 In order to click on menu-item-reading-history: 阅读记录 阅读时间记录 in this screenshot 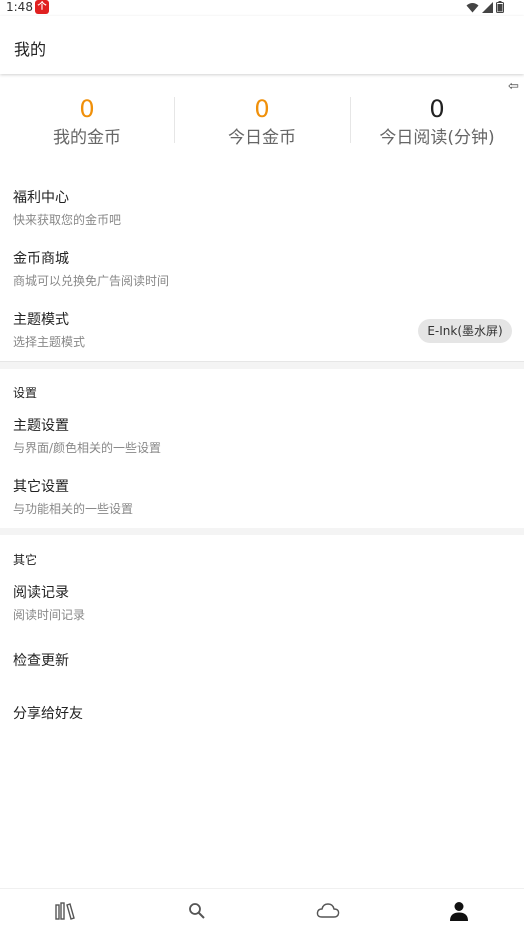, I will do `click(262, 609)`.